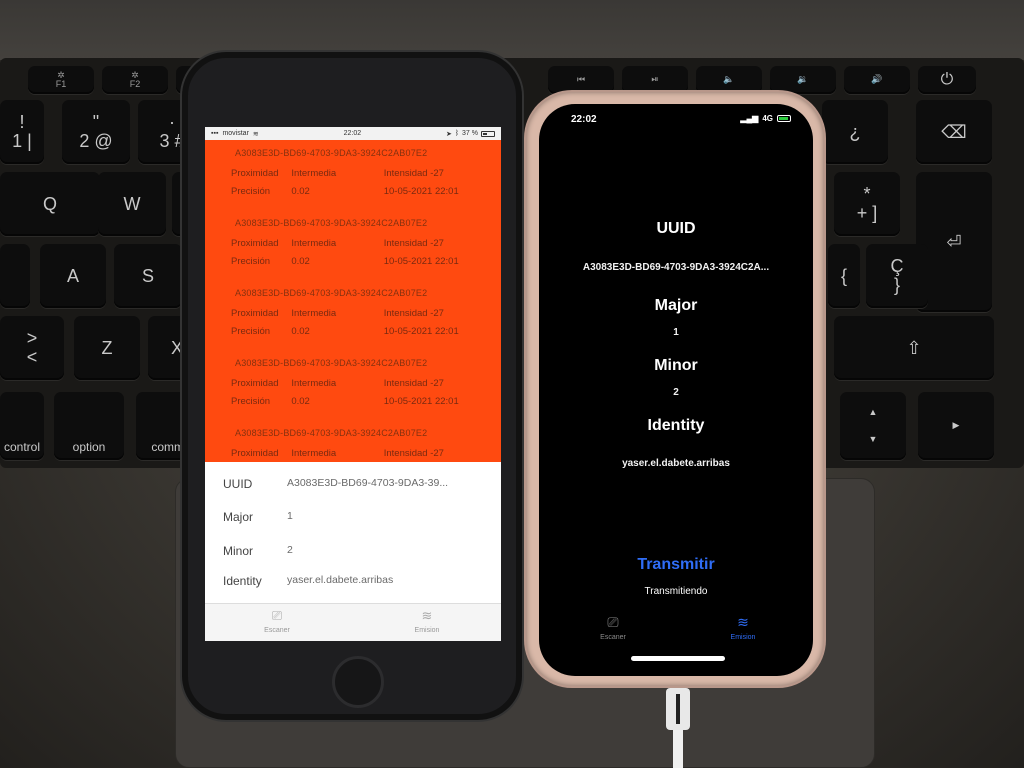 The height and width of the screenshot is (768, 1024). I want to click on power-key: ⏻, so click(947, 80).